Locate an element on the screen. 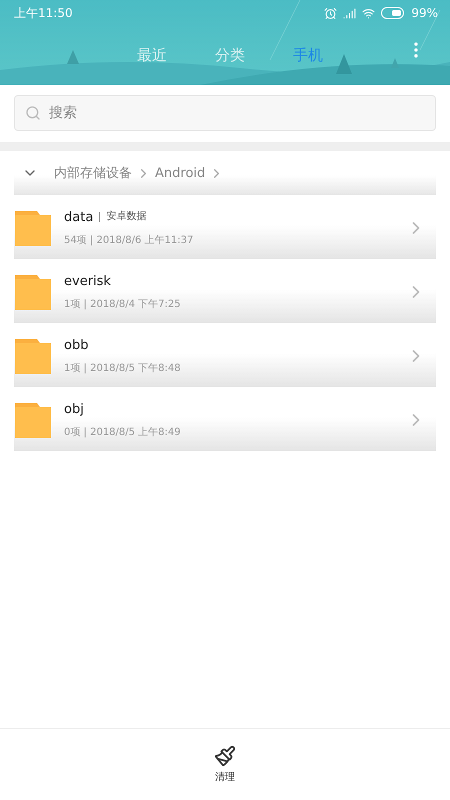 The image size is (450, 800). folder-meta: 1项 | 2018/8/4 下午7:25 is located at coordinates (123, 304).